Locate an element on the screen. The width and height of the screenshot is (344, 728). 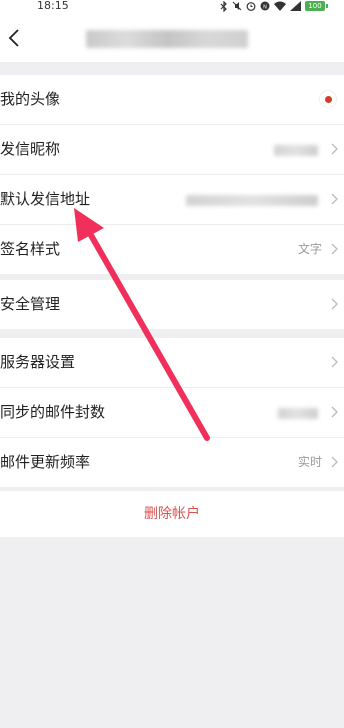
silent-icon is located at coordinates (237, 6).